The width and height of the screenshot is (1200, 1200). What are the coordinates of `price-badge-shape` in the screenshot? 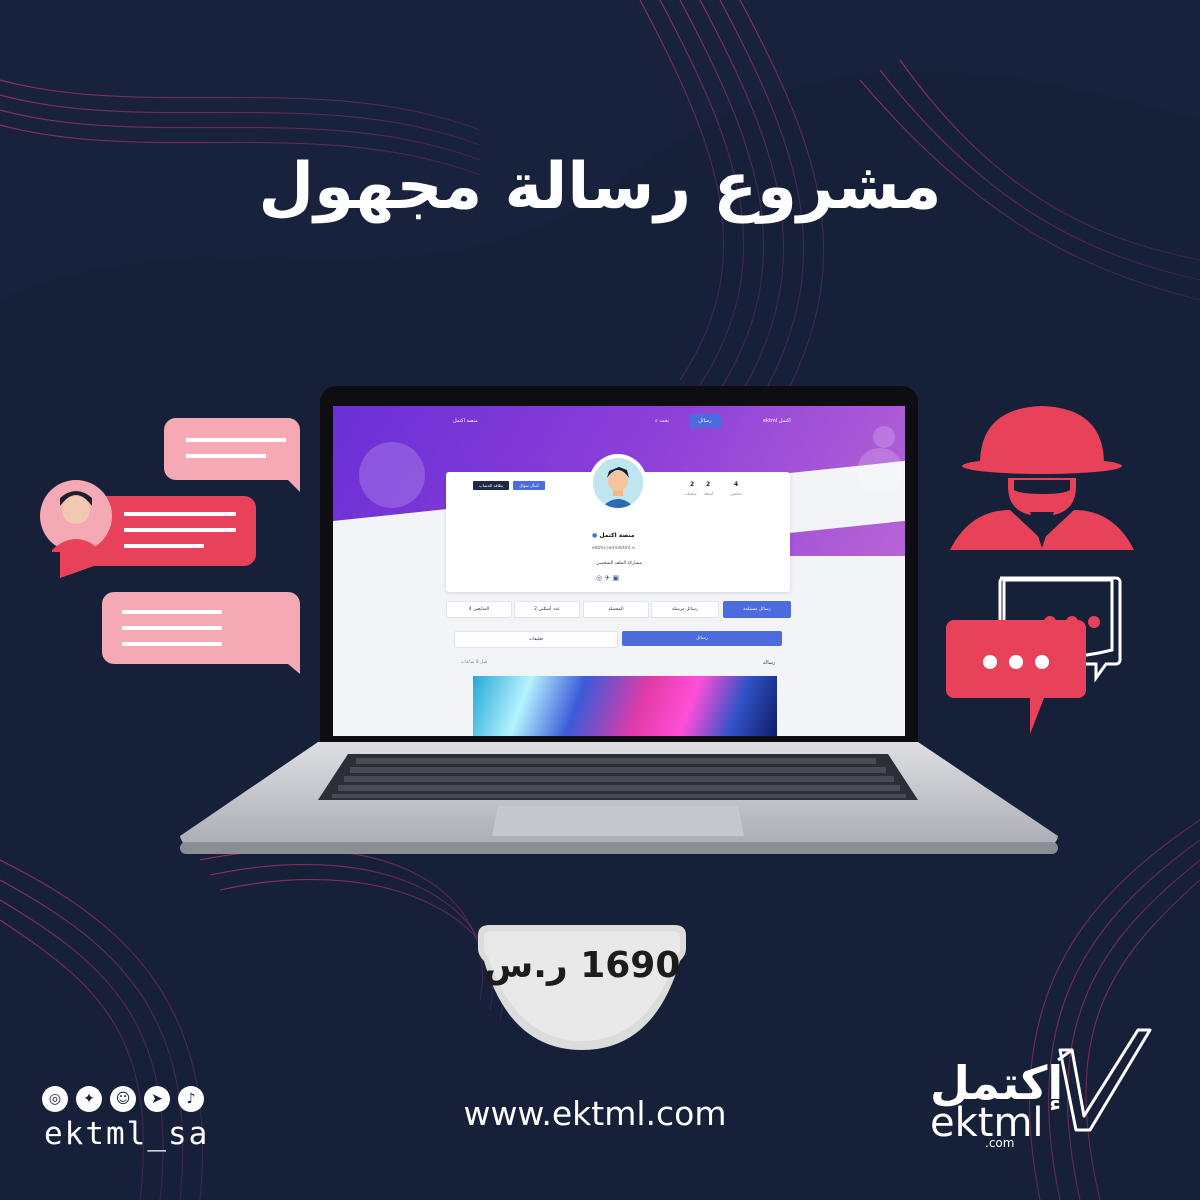 It's located at (582, 987).